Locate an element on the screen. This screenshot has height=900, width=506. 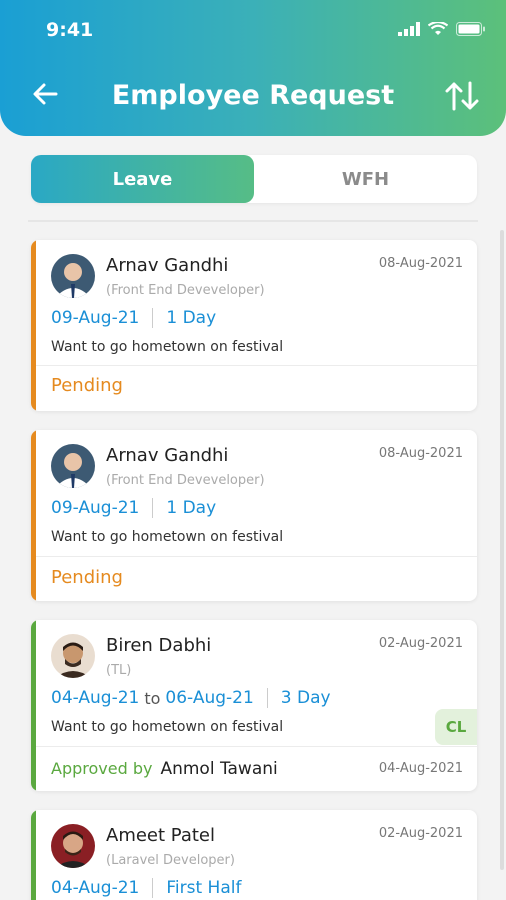
approval-status: Approved by Anmol Tawani is located at coordinates (164, 768).